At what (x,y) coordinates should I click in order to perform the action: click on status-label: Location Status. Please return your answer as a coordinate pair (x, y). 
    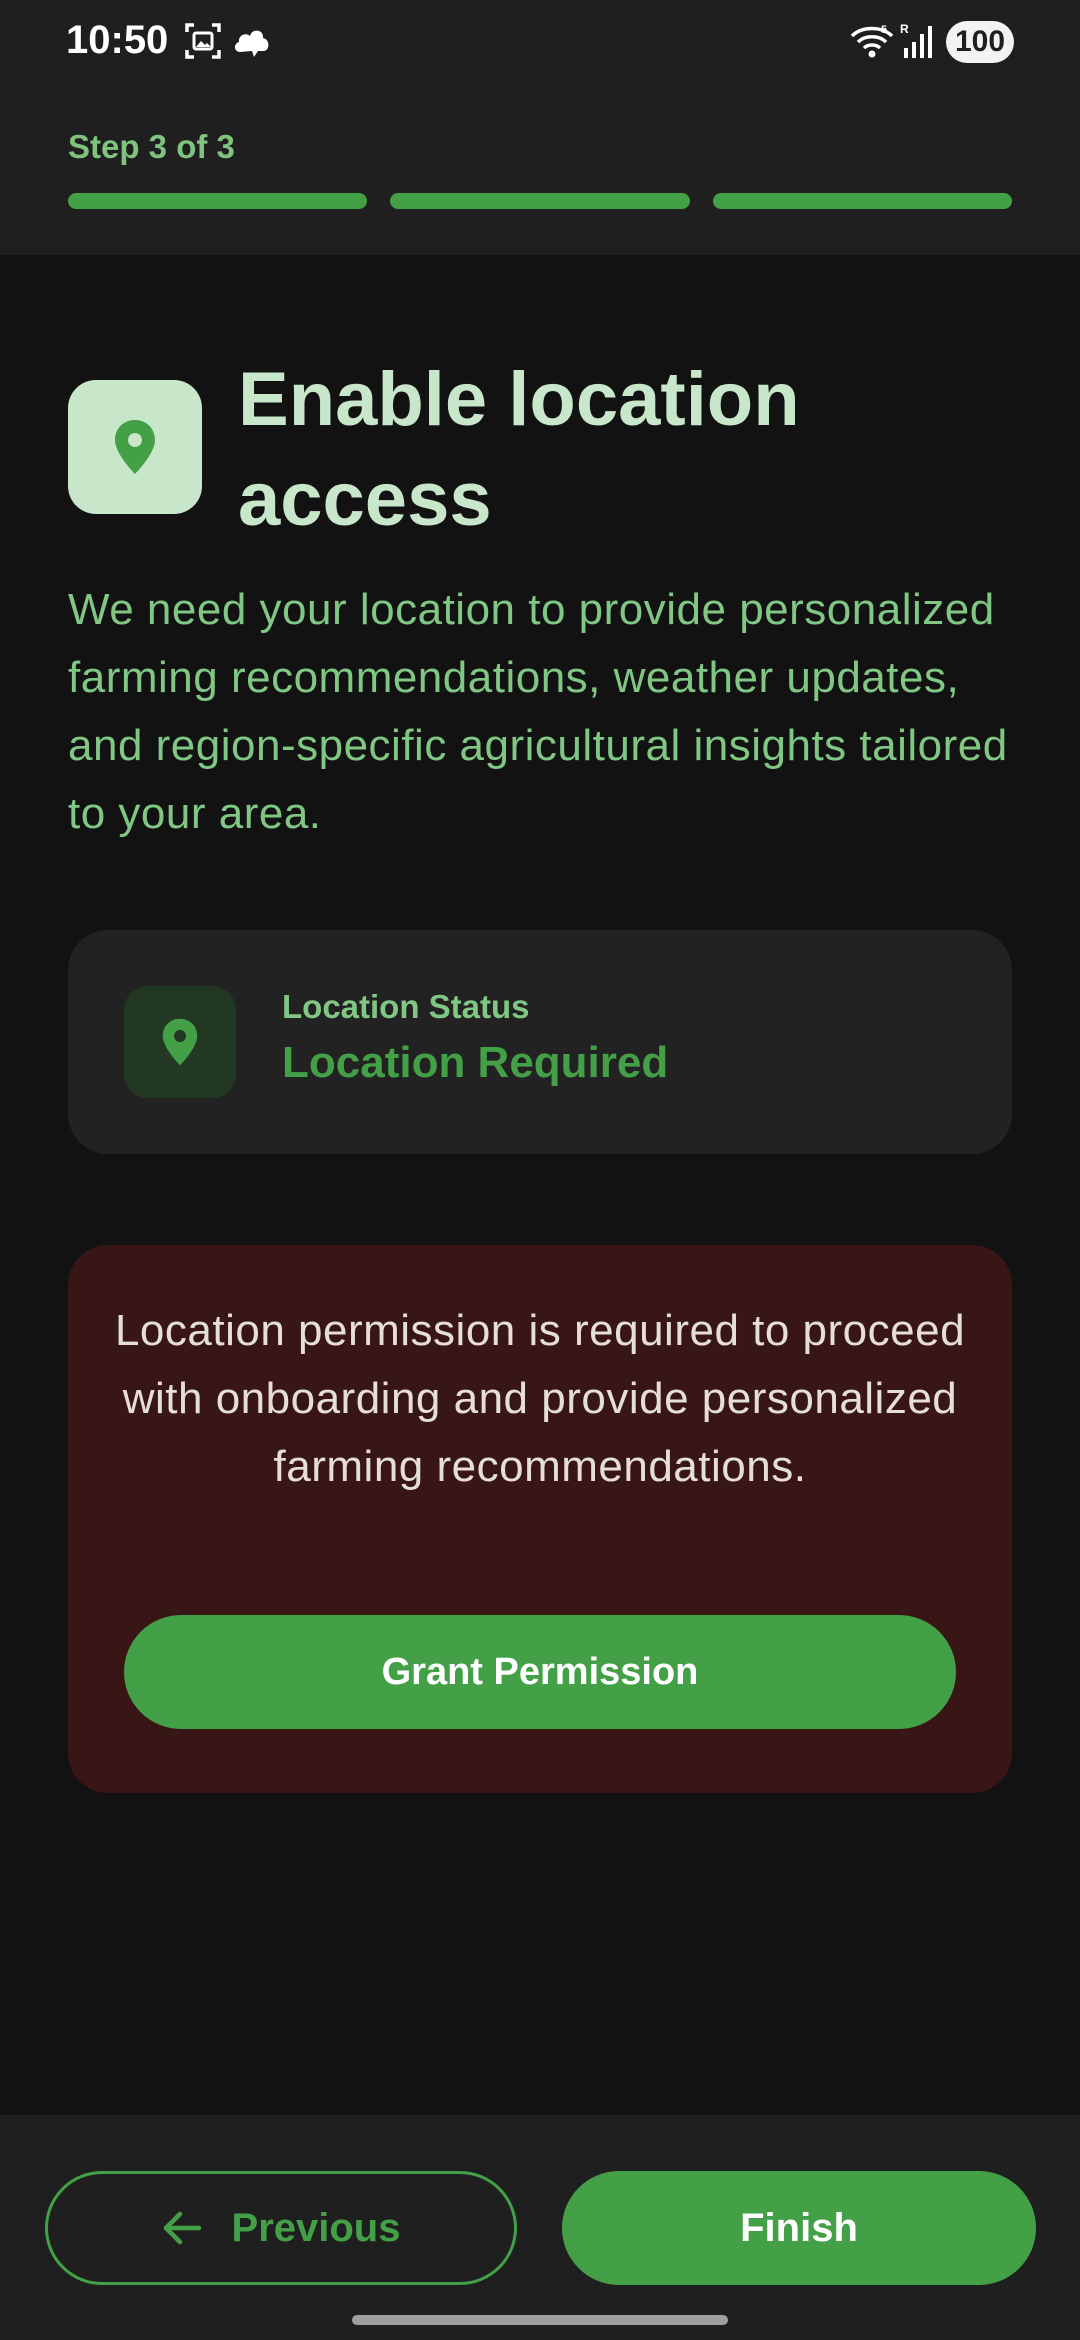
    Looking at the image, I should click on (406, 1006).